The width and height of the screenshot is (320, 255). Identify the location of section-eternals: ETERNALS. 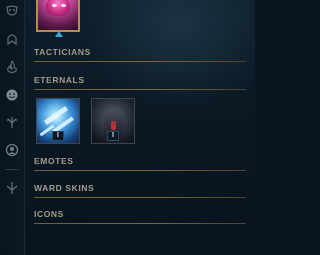
(140, 82).